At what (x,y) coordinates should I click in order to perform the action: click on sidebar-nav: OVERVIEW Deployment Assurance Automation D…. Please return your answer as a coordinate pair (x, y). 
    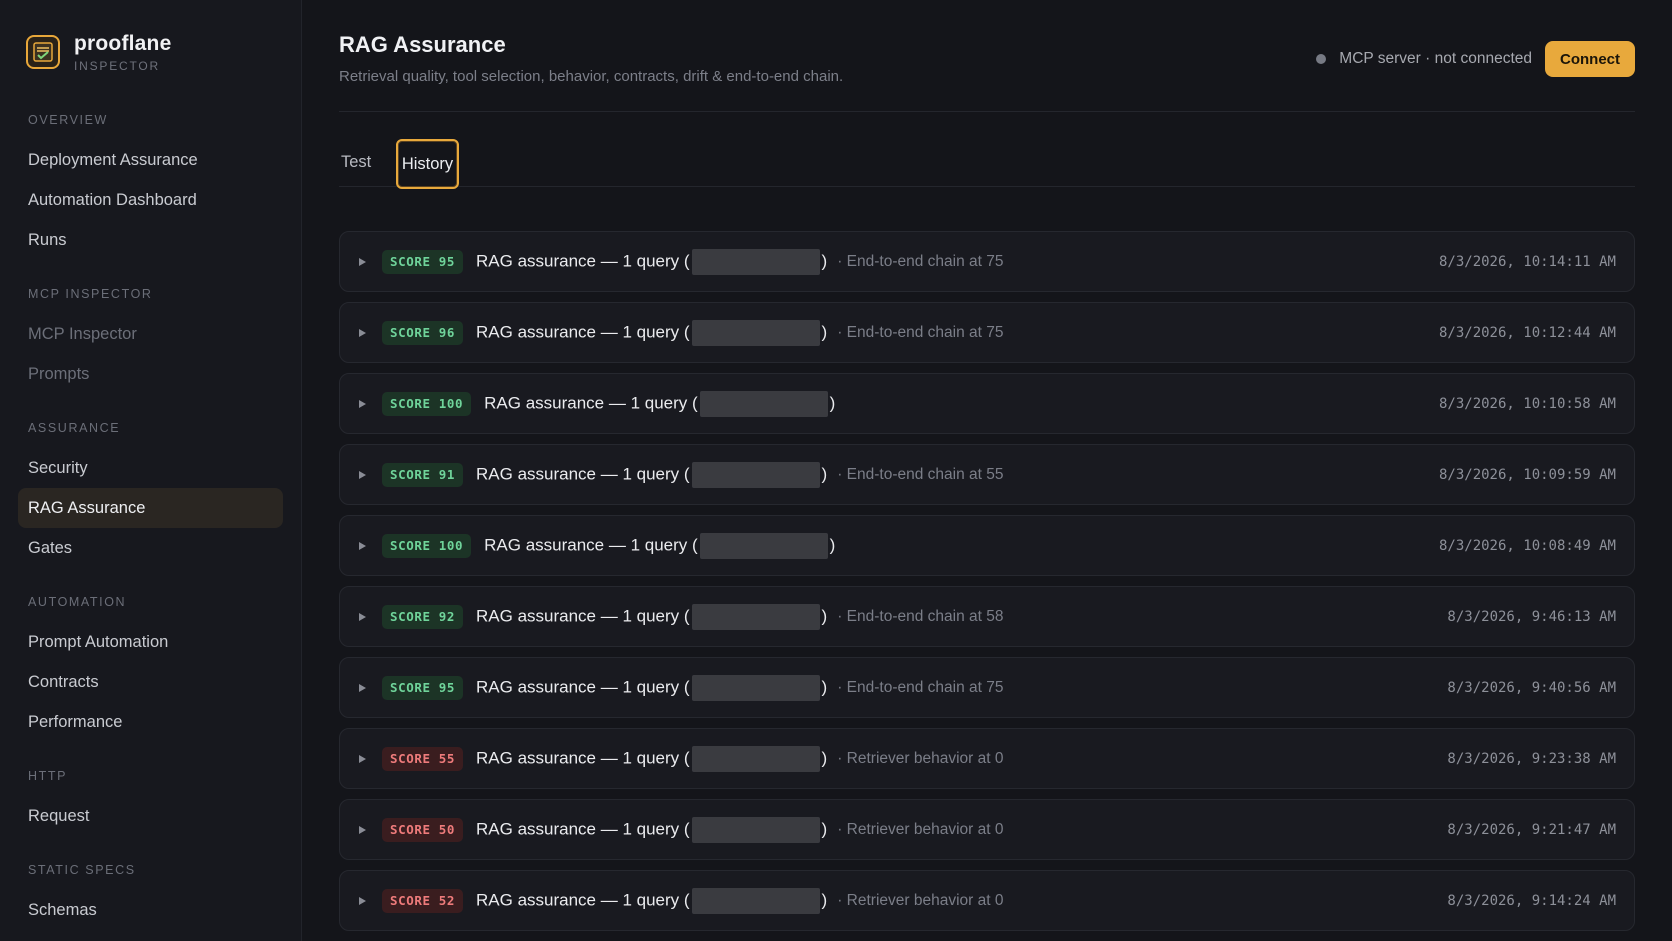
    Looking at the image, I should click on (150, 520).